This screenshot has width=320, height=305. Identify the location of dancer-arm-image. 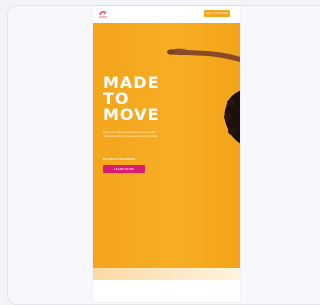
(203, 55).